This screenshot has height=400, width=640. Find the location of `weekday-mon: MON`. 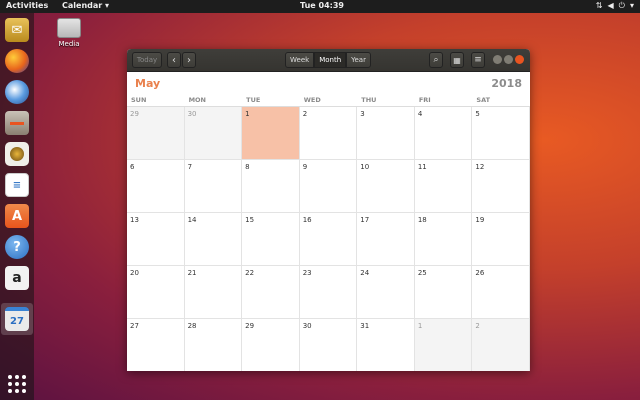

weekday-mon: MON is located at coordinates (197, 100).